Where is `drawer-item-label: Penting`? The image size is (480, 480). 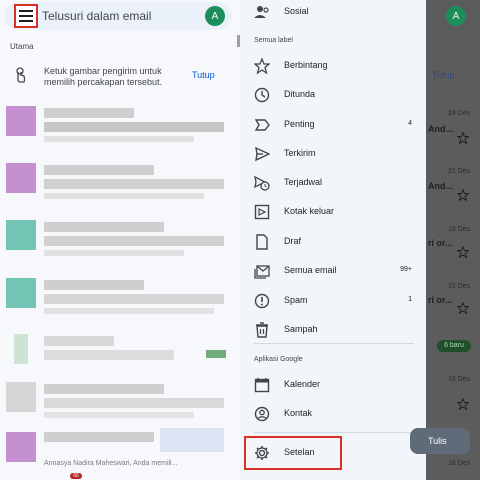
drawer-item-label: Penting is located at coordinates (299, 124).